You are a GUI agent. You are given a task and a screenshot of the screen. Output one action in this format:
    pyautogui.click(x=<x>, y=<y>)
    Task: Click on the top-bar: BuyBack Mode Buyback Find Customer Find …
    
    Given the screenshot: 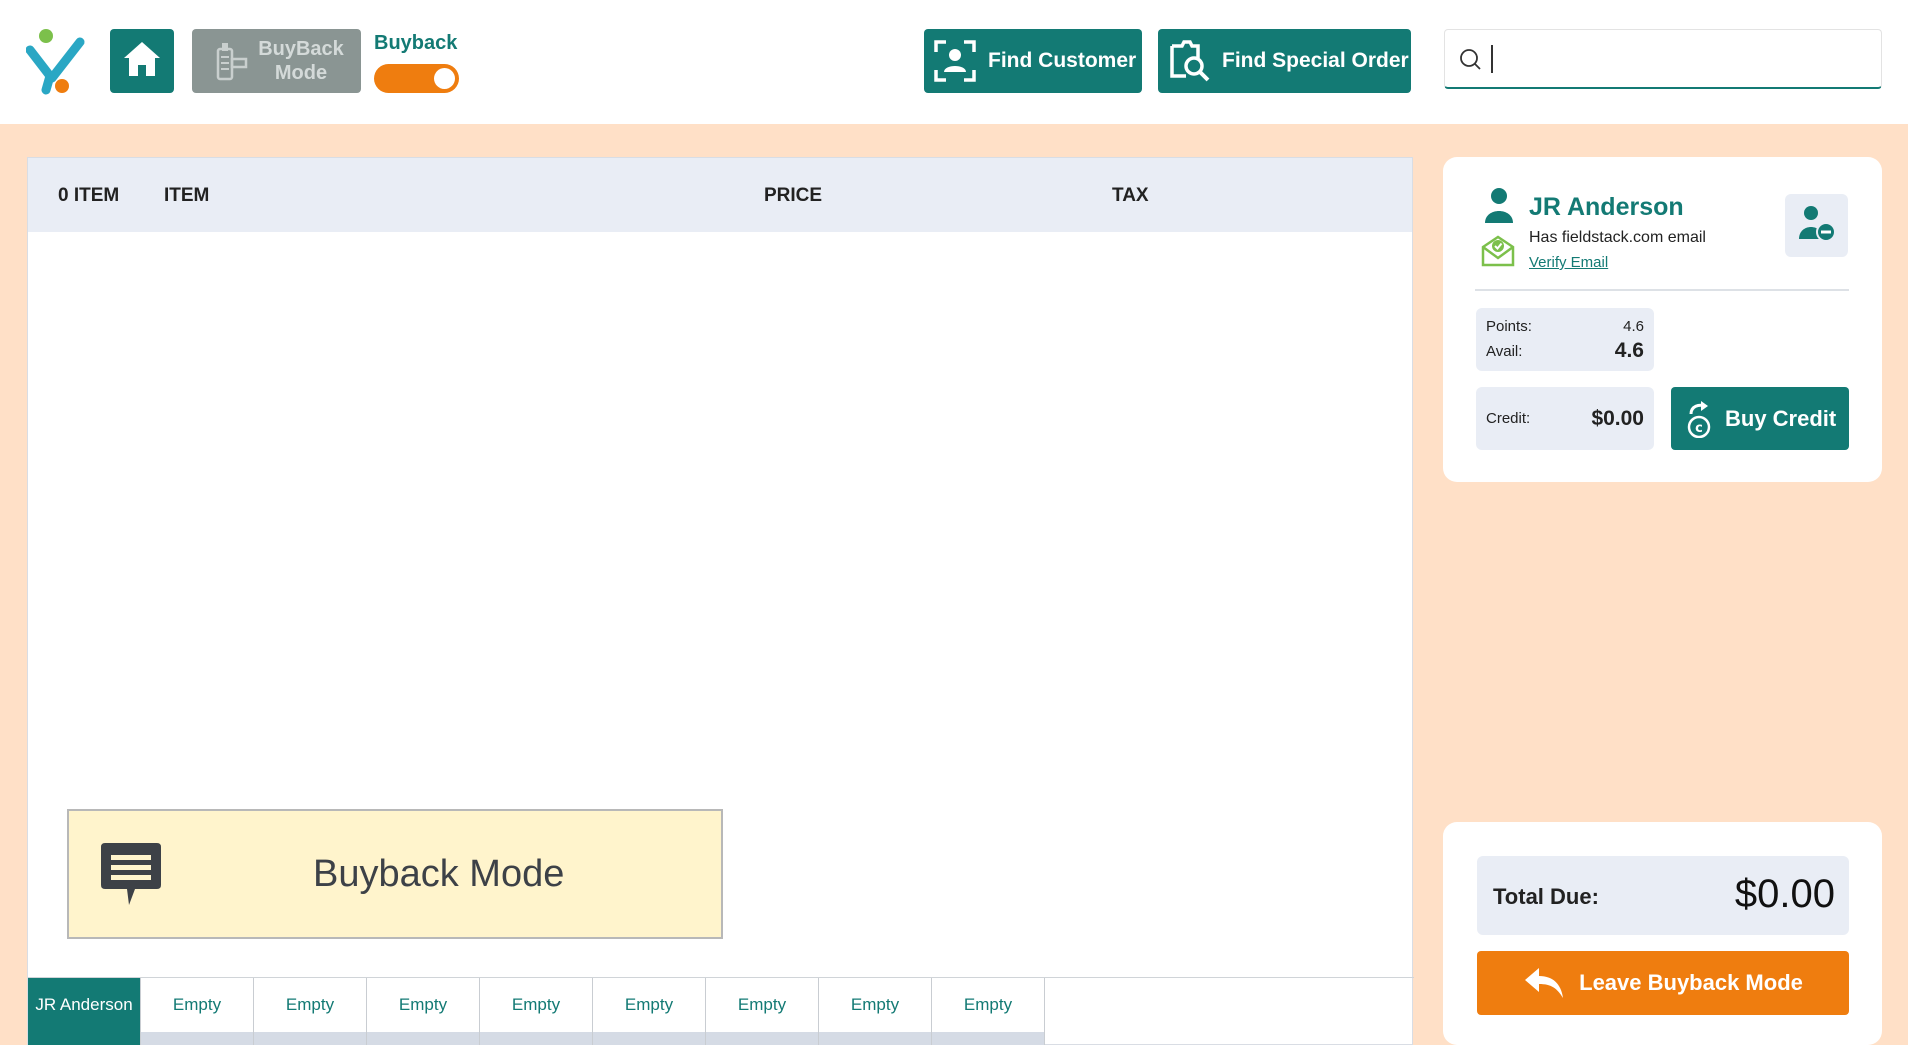 What is the action you would take?
    pyautogui.click(x=954, y=62)
    